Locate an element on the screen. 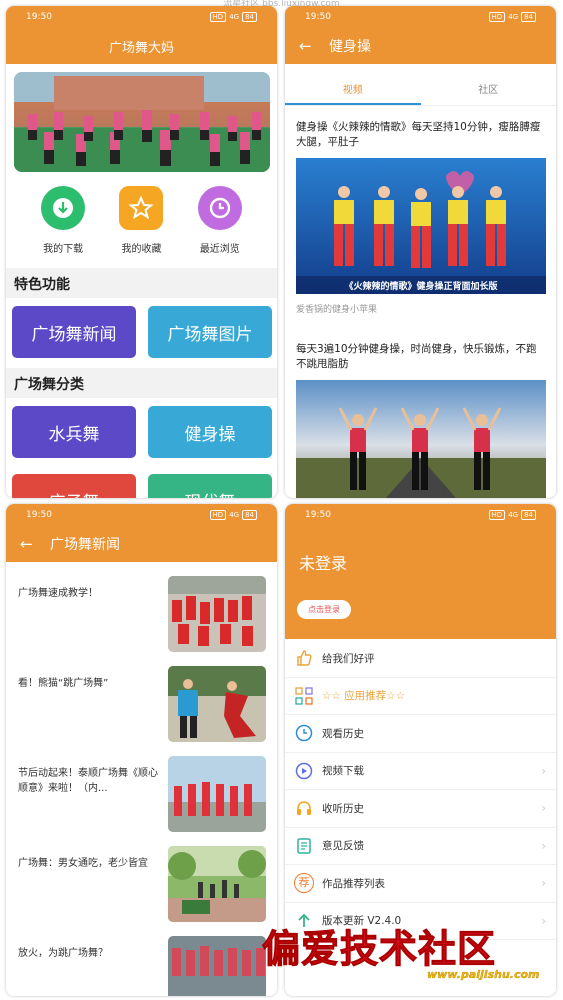  star-icon is located at coordinates (141, 208).